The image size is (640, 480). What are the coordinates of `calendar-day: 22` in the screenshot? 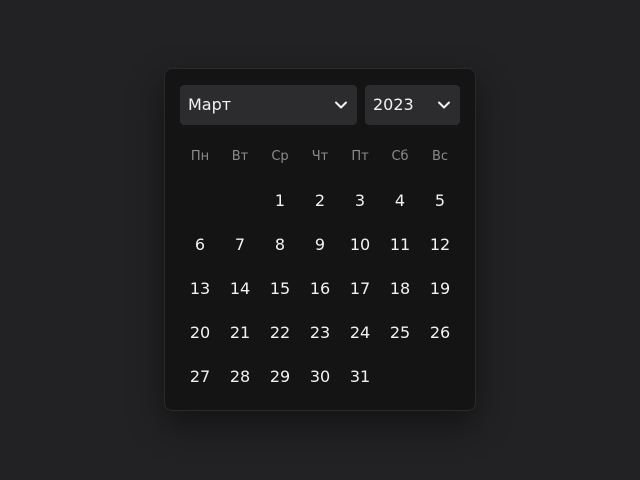 It's located at (280, 333).